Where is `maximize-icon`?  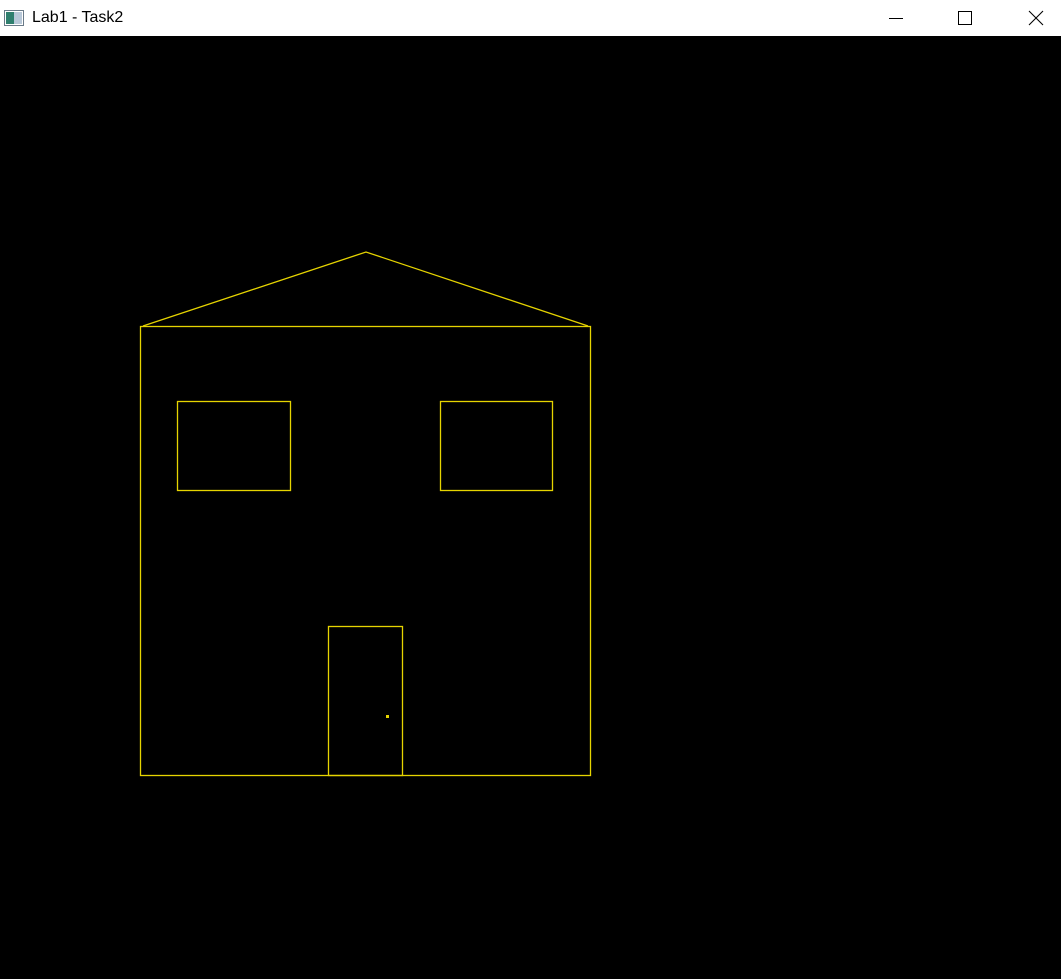 maximize-icon is located at coordinates (965, 18).